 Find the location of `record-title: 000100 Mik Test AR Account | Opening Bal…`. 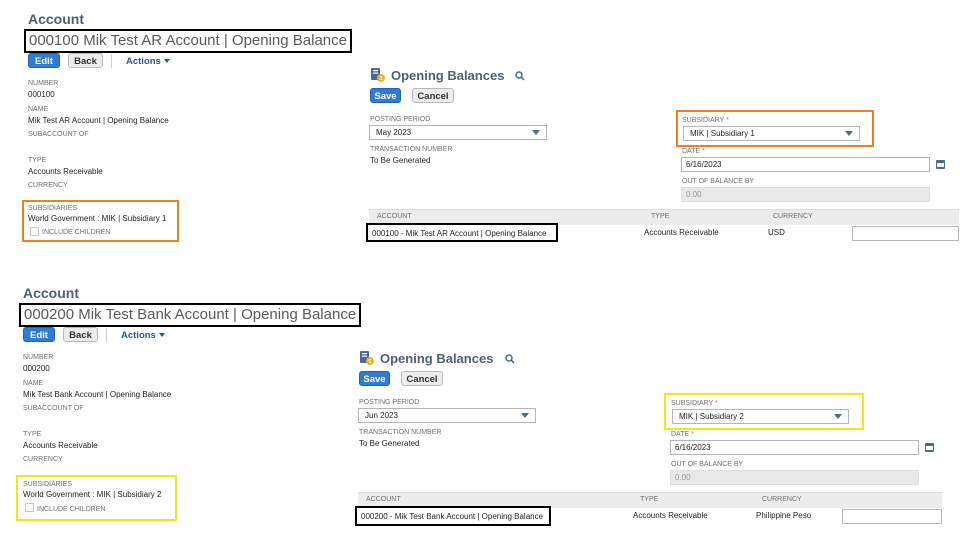

record-title: 000100 Mik Test AR Account | Opening Bal… is located at coordinates (188, 41).